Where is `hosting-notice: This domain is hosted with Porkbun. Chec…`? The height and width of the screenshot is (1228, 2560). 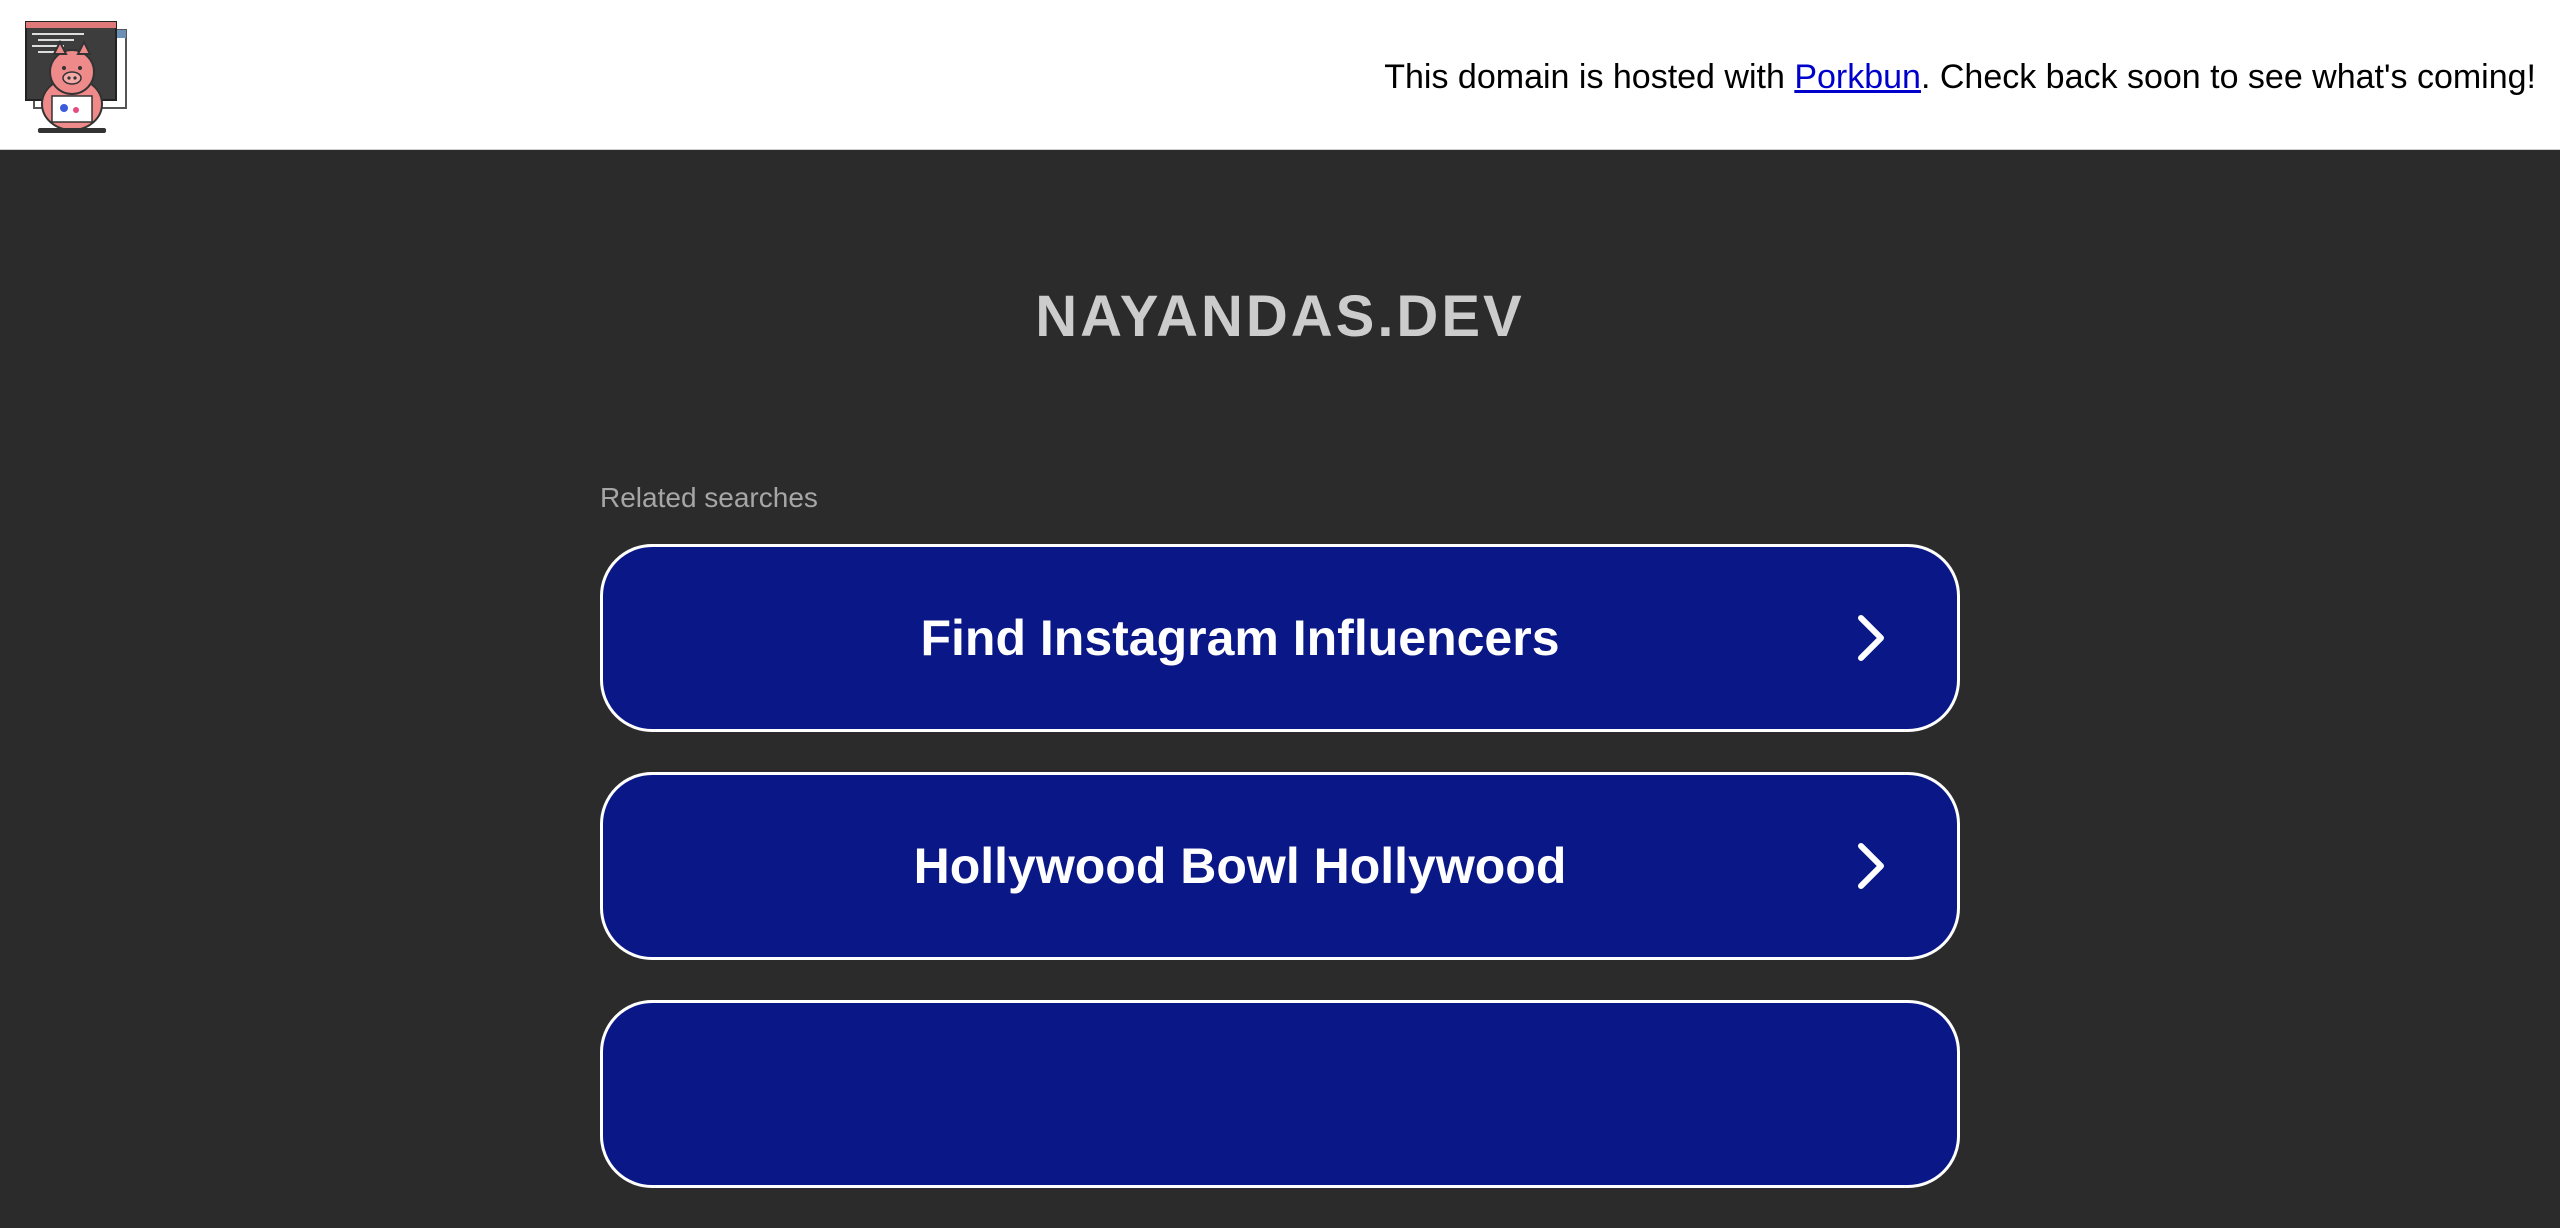 hosting-notice: This domain is hosted with Porkbun. Chec… is located at coordinates (1960, 77).